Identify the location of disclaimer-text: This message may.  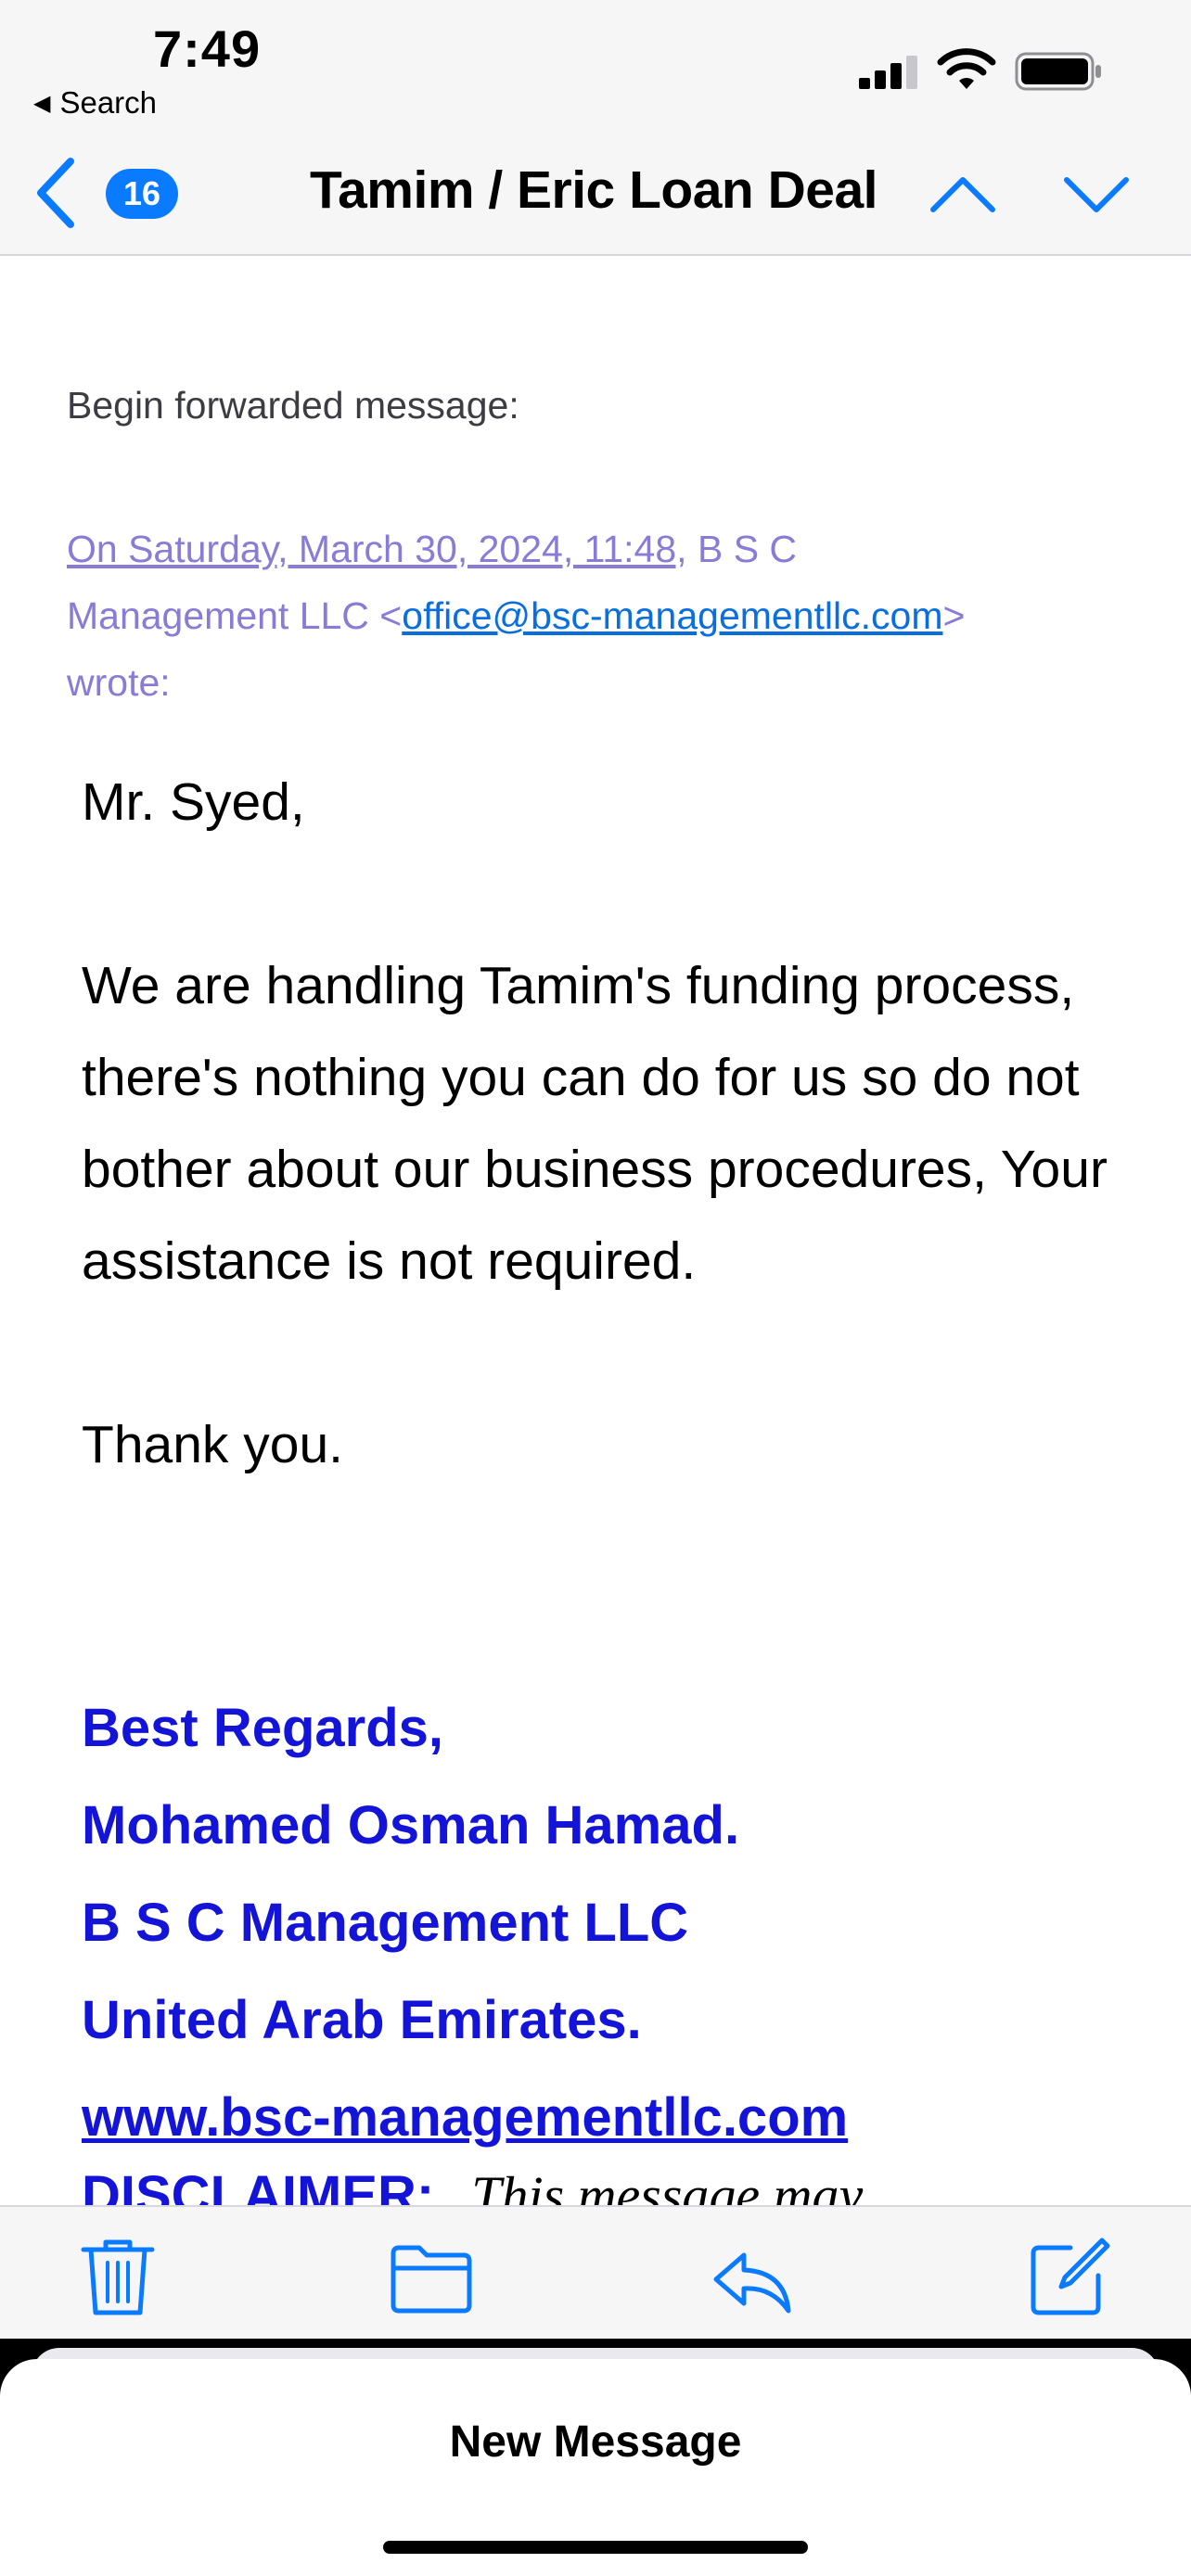
(667, 2186).